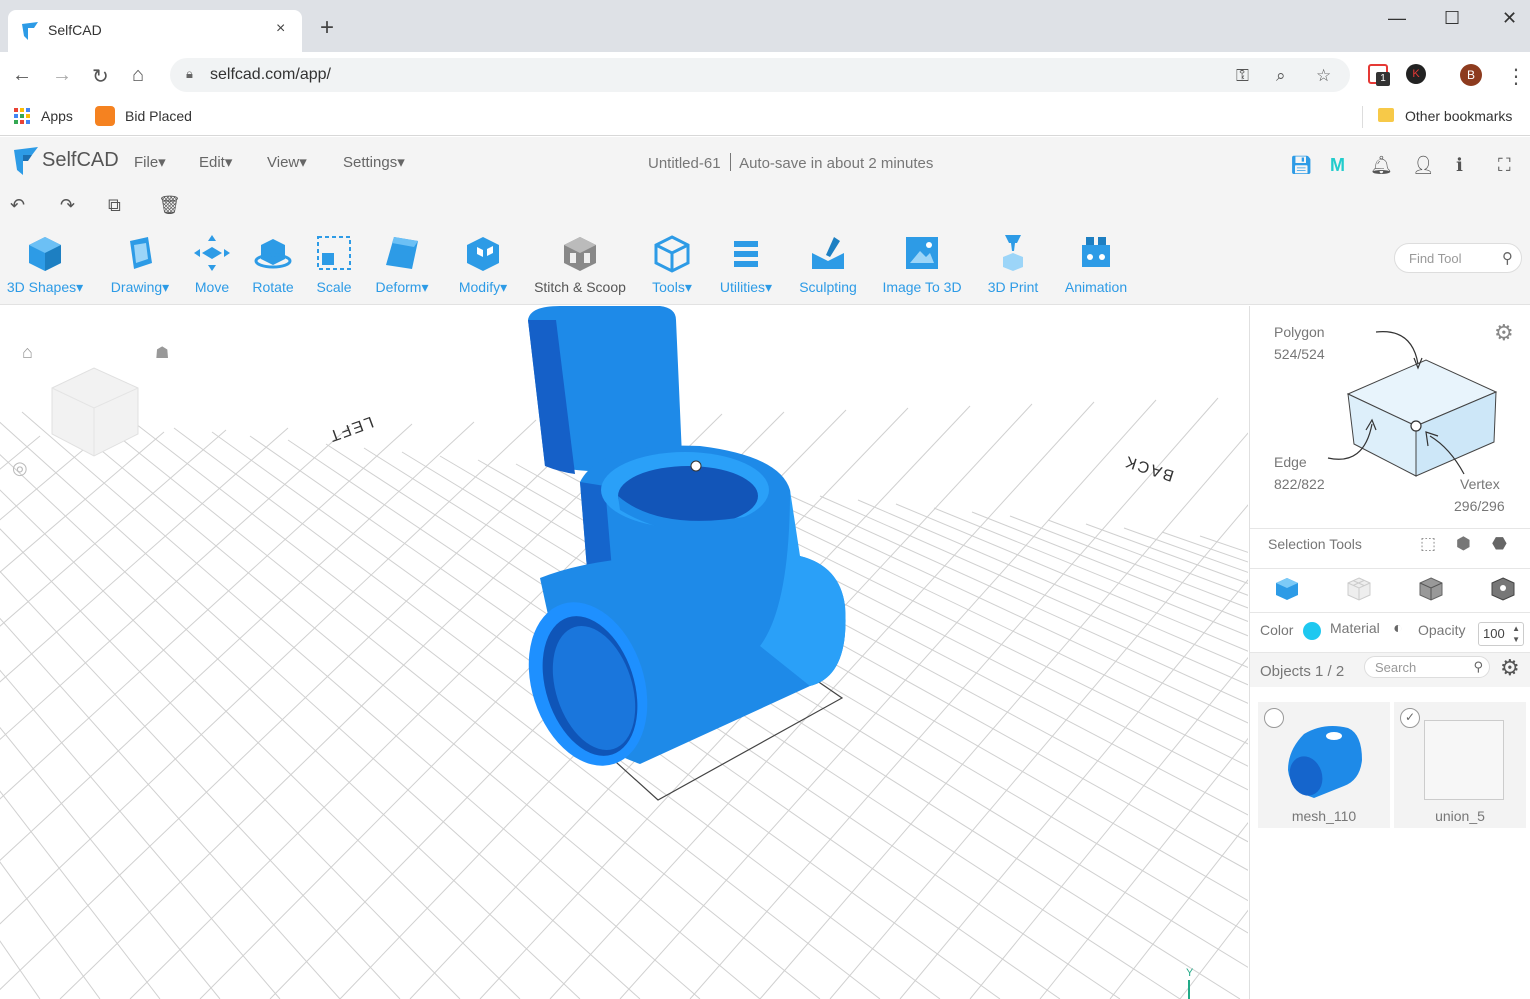 This screenshot has height=999, width=1530. Describe the element at coordinates (1494, 633) in the screenshot. I see `opacity-value: 100` at that location.